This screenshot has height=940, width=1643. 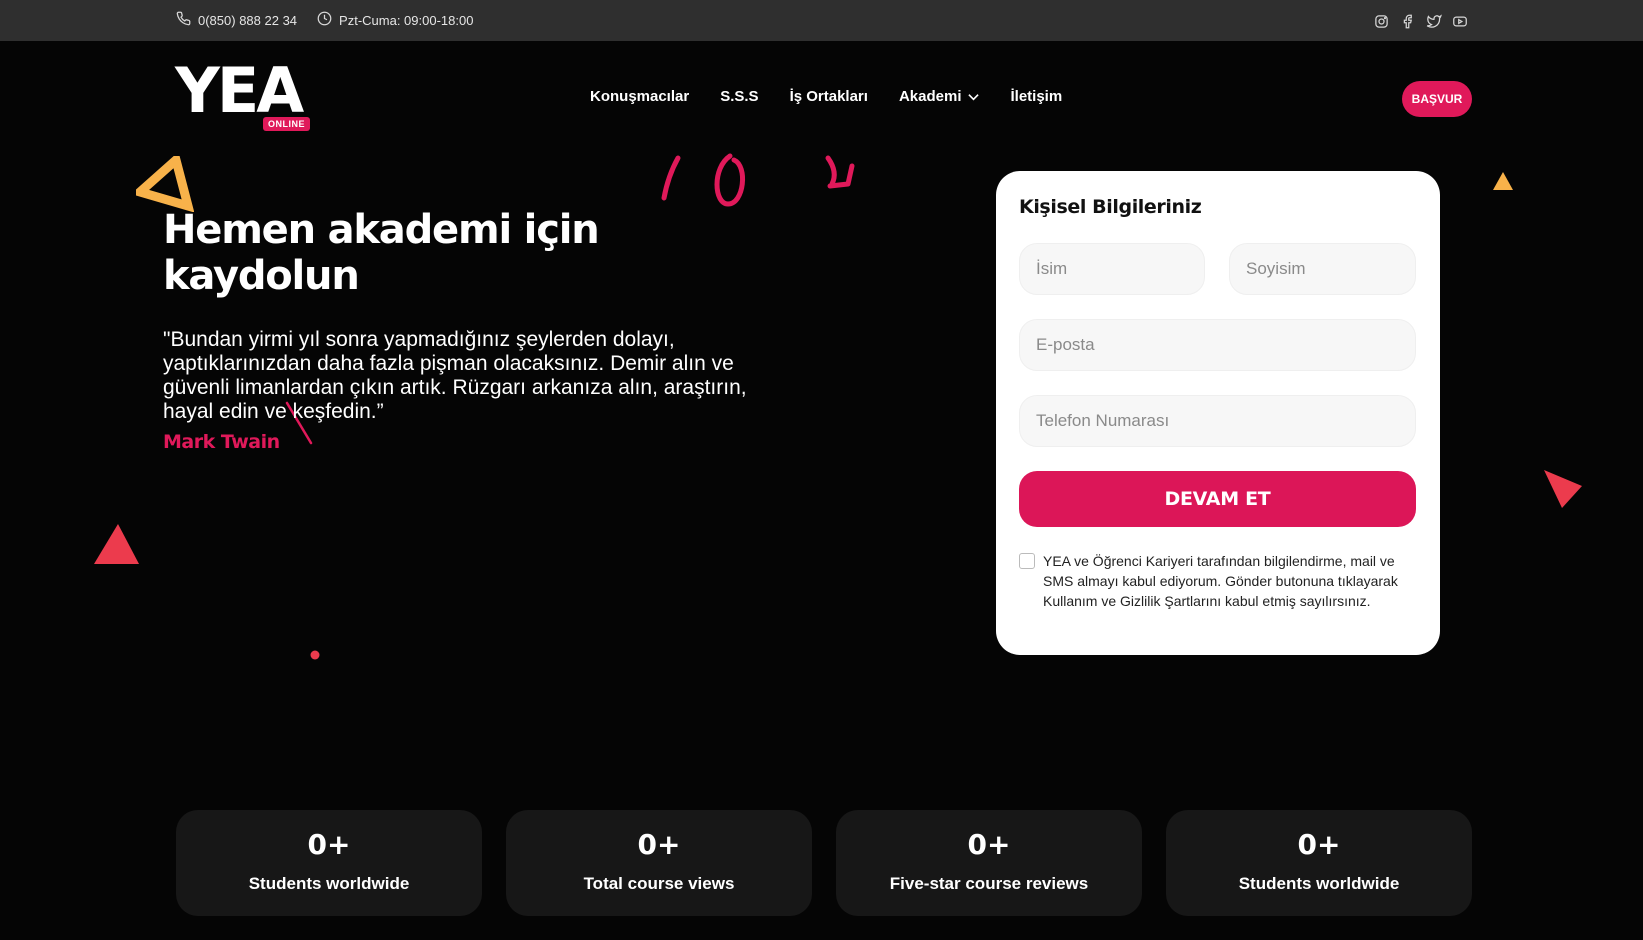 I want to click on working-hours: Pzt-Cuma: 09:00-18:00, so click(x=406, y=20).